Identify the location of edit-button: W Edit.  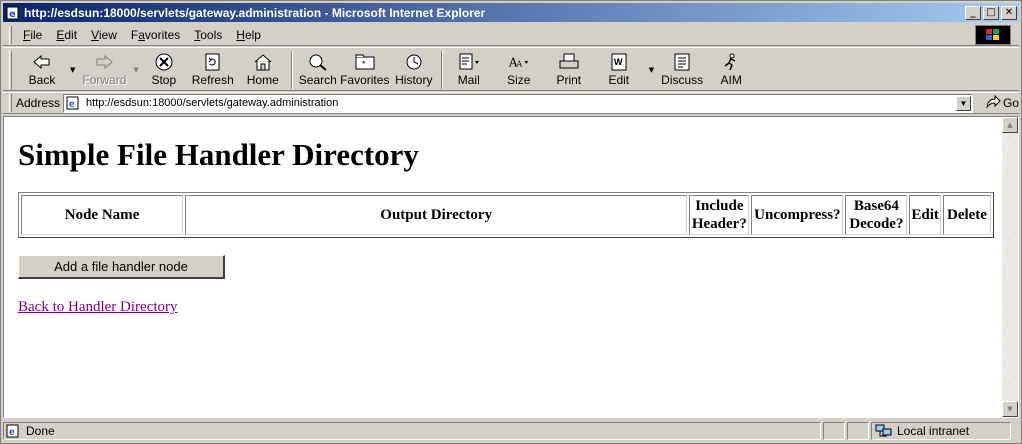
(619, 69).